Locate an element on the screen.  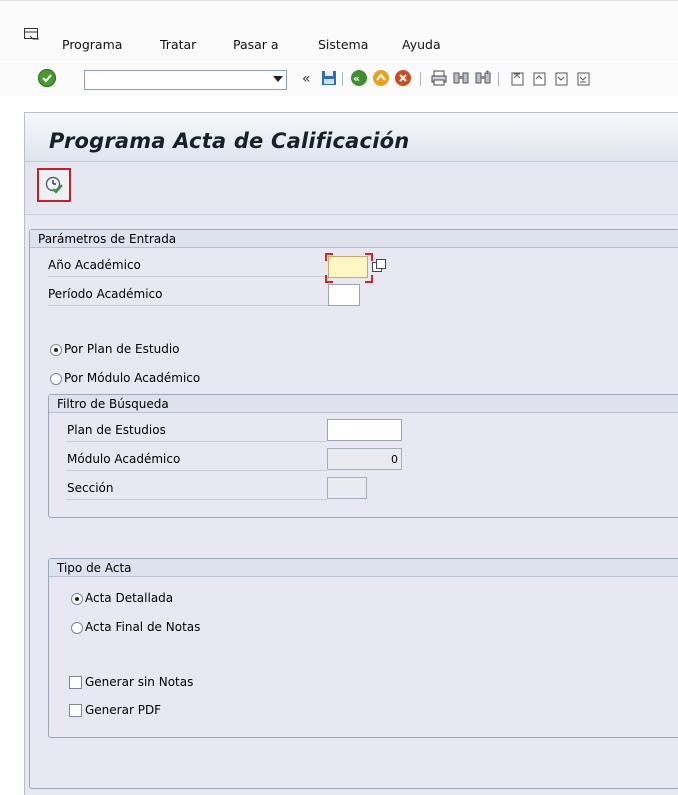
radio-plan-estudio-label: Por Plan de Estudio is located at coordinates (122, 349).